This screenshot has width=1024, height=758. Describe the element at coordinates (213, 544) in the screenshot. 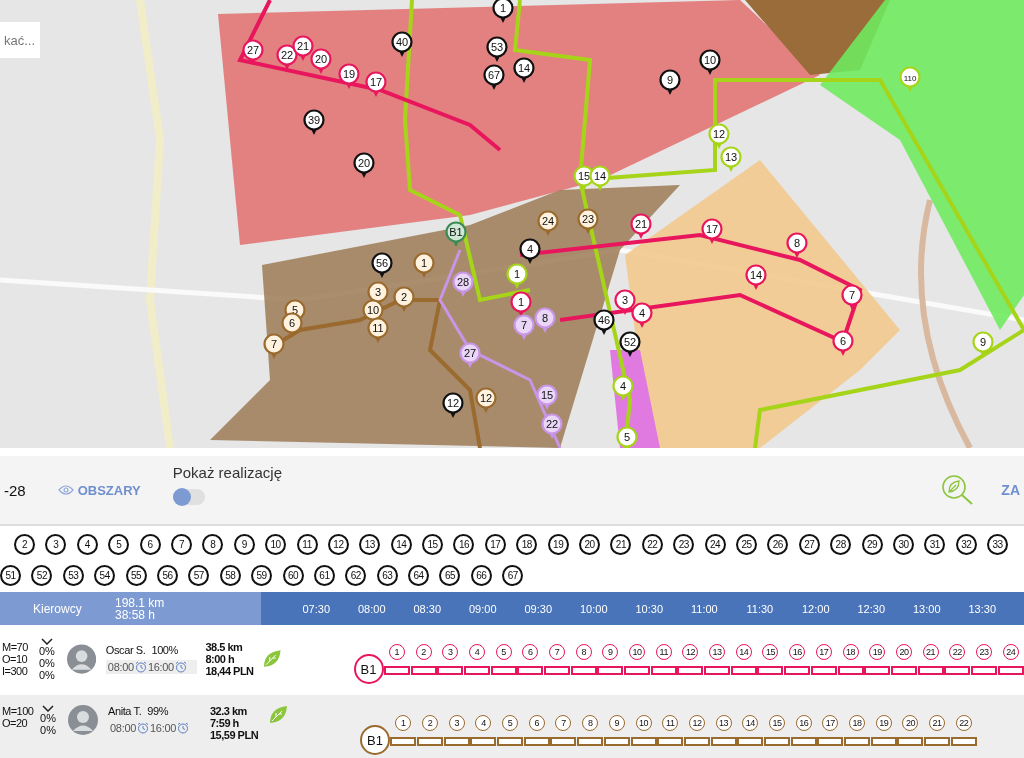

I see `stop-pin: 8` at that location.